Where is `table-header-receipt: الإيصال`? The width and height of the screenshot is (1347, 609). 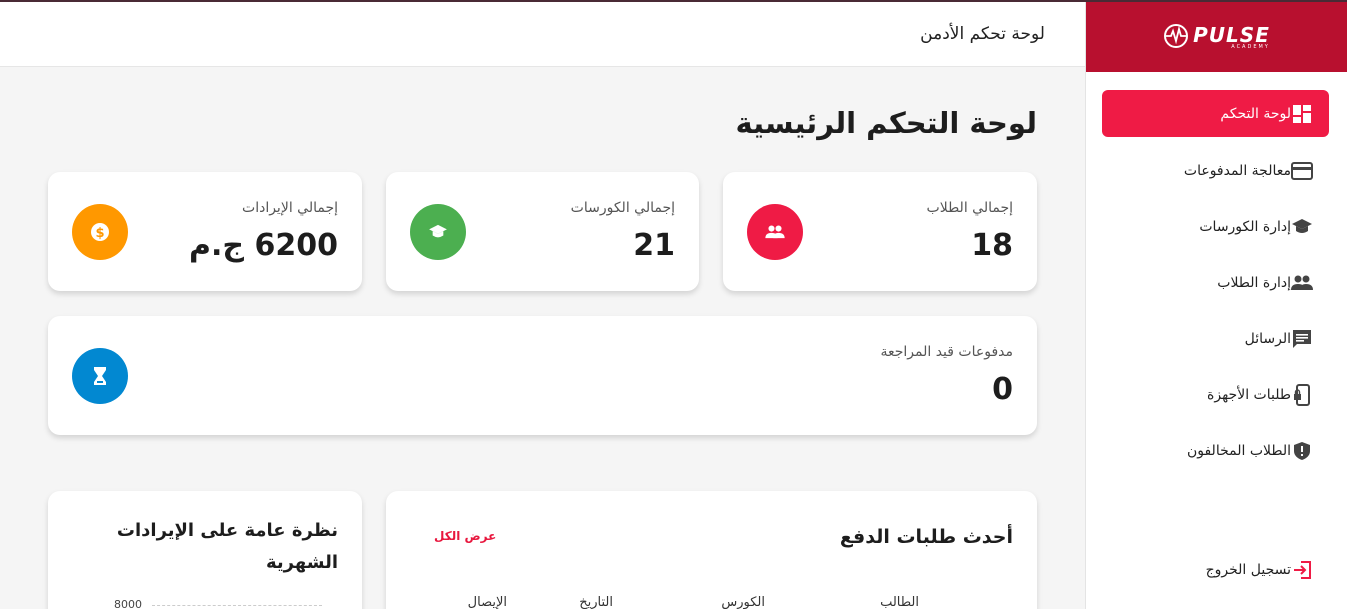
table-header-receipt: الإيصال is located at coordinates (487, 602).